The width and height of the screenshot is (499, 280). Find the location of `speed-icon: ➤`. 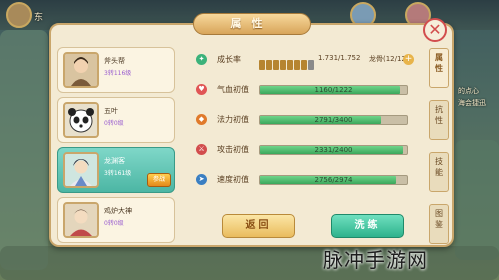

speed-icon: ➤ is located at coordinates (201, 179).